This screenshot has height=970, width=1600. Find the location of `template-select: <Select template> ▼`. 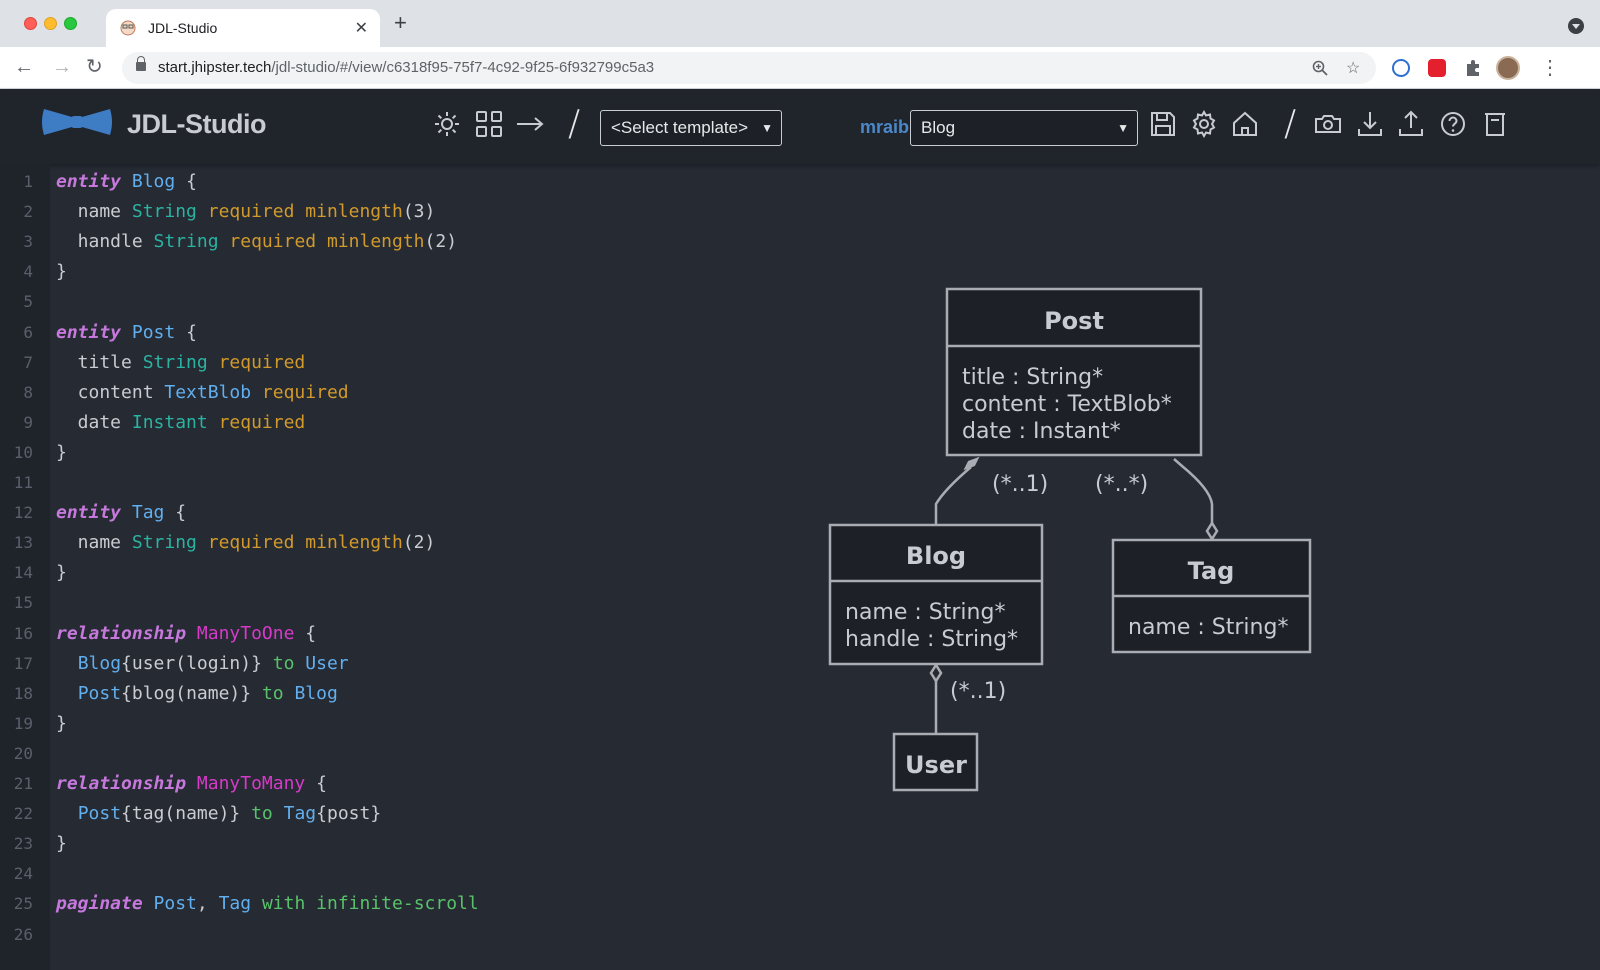

template-select: <Select template> ▼ is located at coordinates (691, 128).